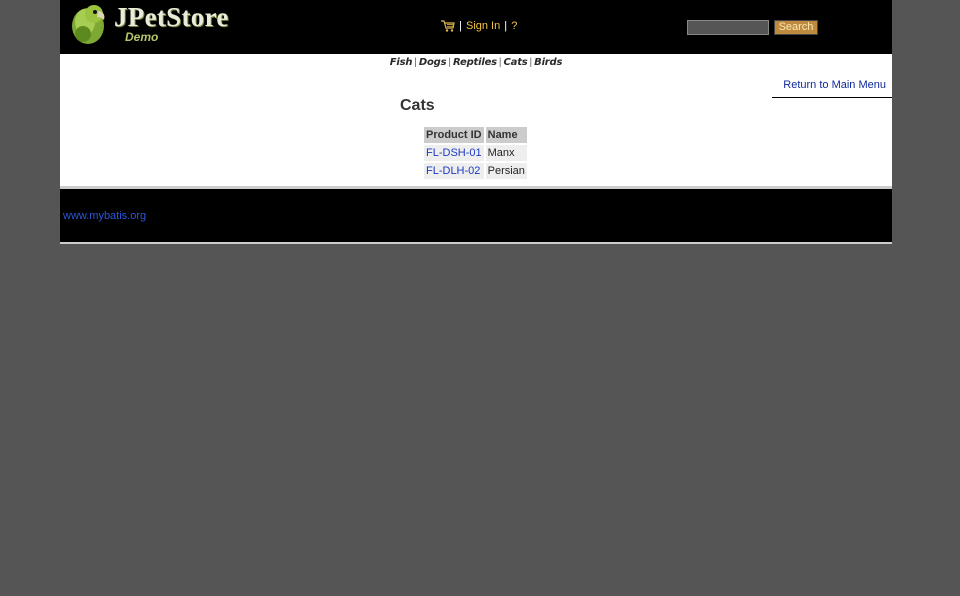 The width and height of the screenshot is (960, 596). I want to click on cart-icon, so click(448, 26).